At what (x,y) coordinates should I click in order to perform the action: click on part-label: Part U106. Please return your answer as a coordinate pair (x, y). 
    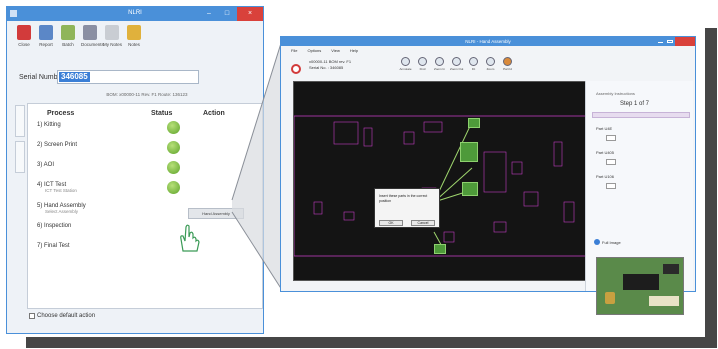
    Looking at the image, I should click on (605, 176).